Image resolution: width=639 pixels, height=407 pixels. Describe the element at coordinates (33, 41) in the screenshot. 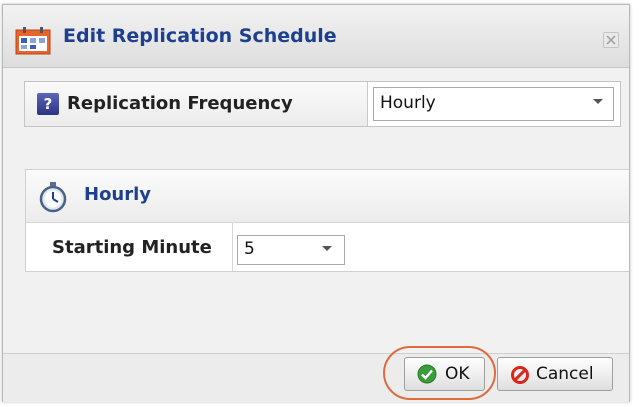

I see `schedule-calendar-icon` at that location.